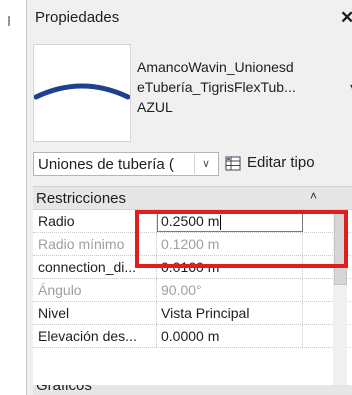 The image size is (352, 395). Describe the element at coordinates (230, 290) in the screenshot. I see `property-value: 90.00°` at that location.